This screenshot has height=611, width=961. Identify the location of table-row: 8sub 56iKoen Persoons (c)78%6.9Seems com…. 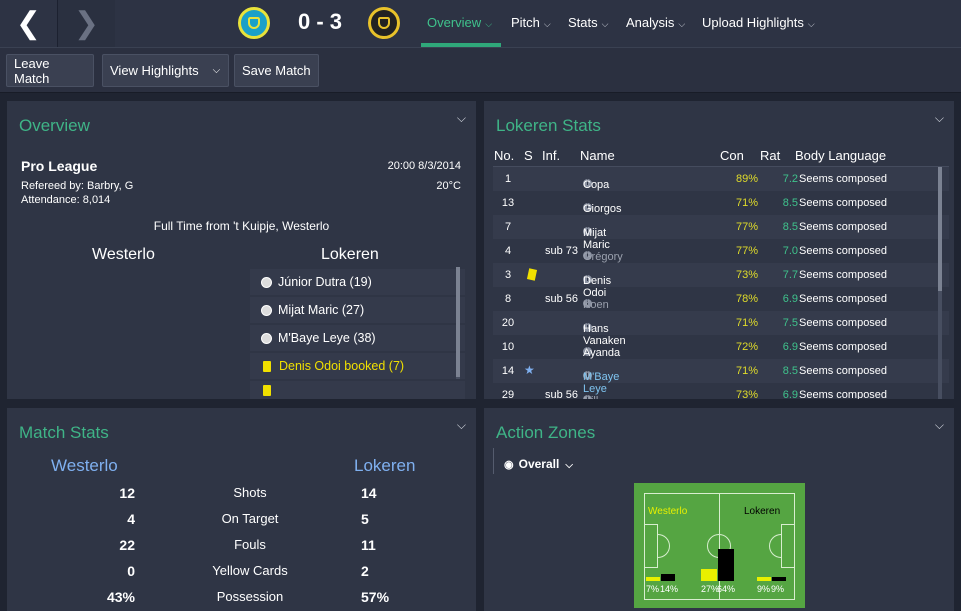
(721, 311).